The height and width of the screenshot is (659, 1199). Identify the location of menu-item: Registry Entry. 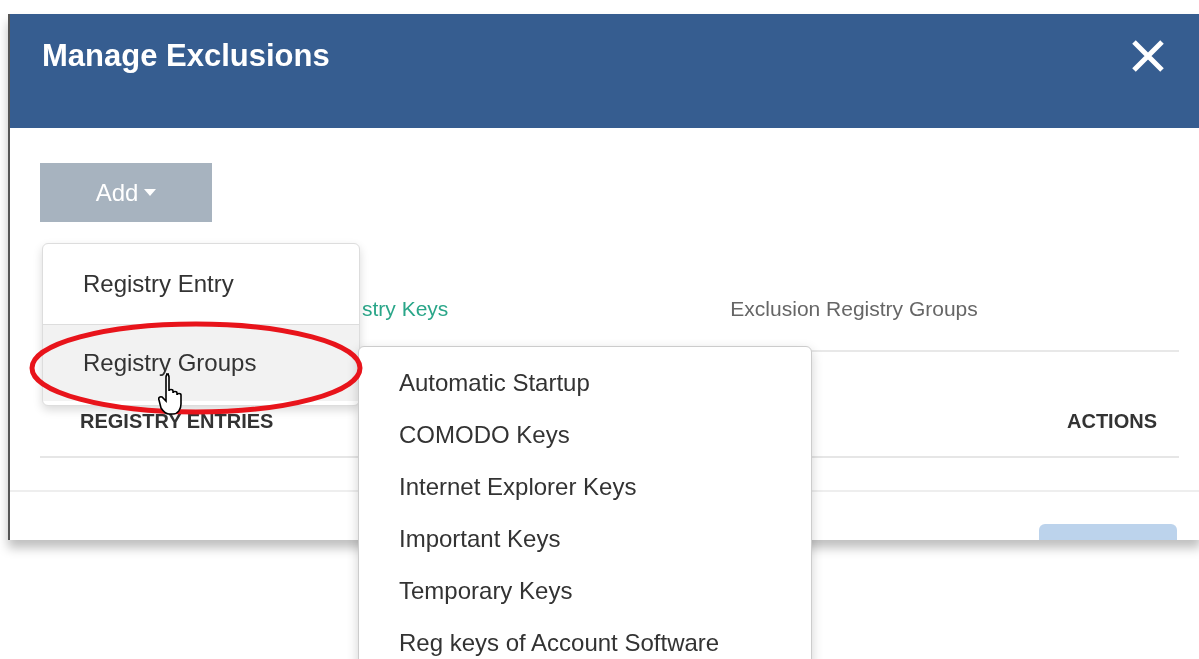
(201, 284).